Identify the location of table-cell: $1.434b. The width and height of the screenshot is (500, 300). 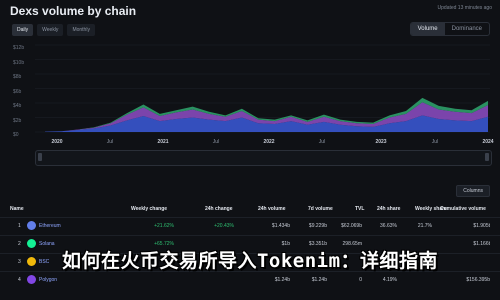
(280, 226).